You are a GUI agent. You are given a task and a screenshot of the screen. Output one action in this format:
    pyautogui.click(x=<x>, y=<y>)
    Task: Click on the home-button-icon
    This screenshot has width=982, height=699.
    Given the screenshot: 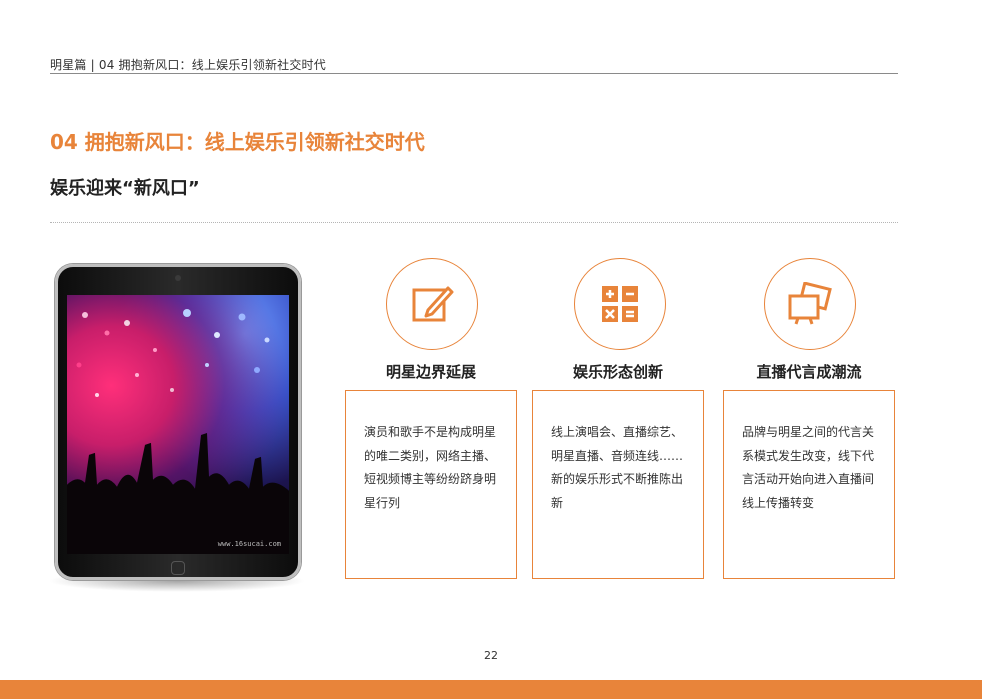 What is the action you would take?
    pyautogui.click(x=178, y=568)
    